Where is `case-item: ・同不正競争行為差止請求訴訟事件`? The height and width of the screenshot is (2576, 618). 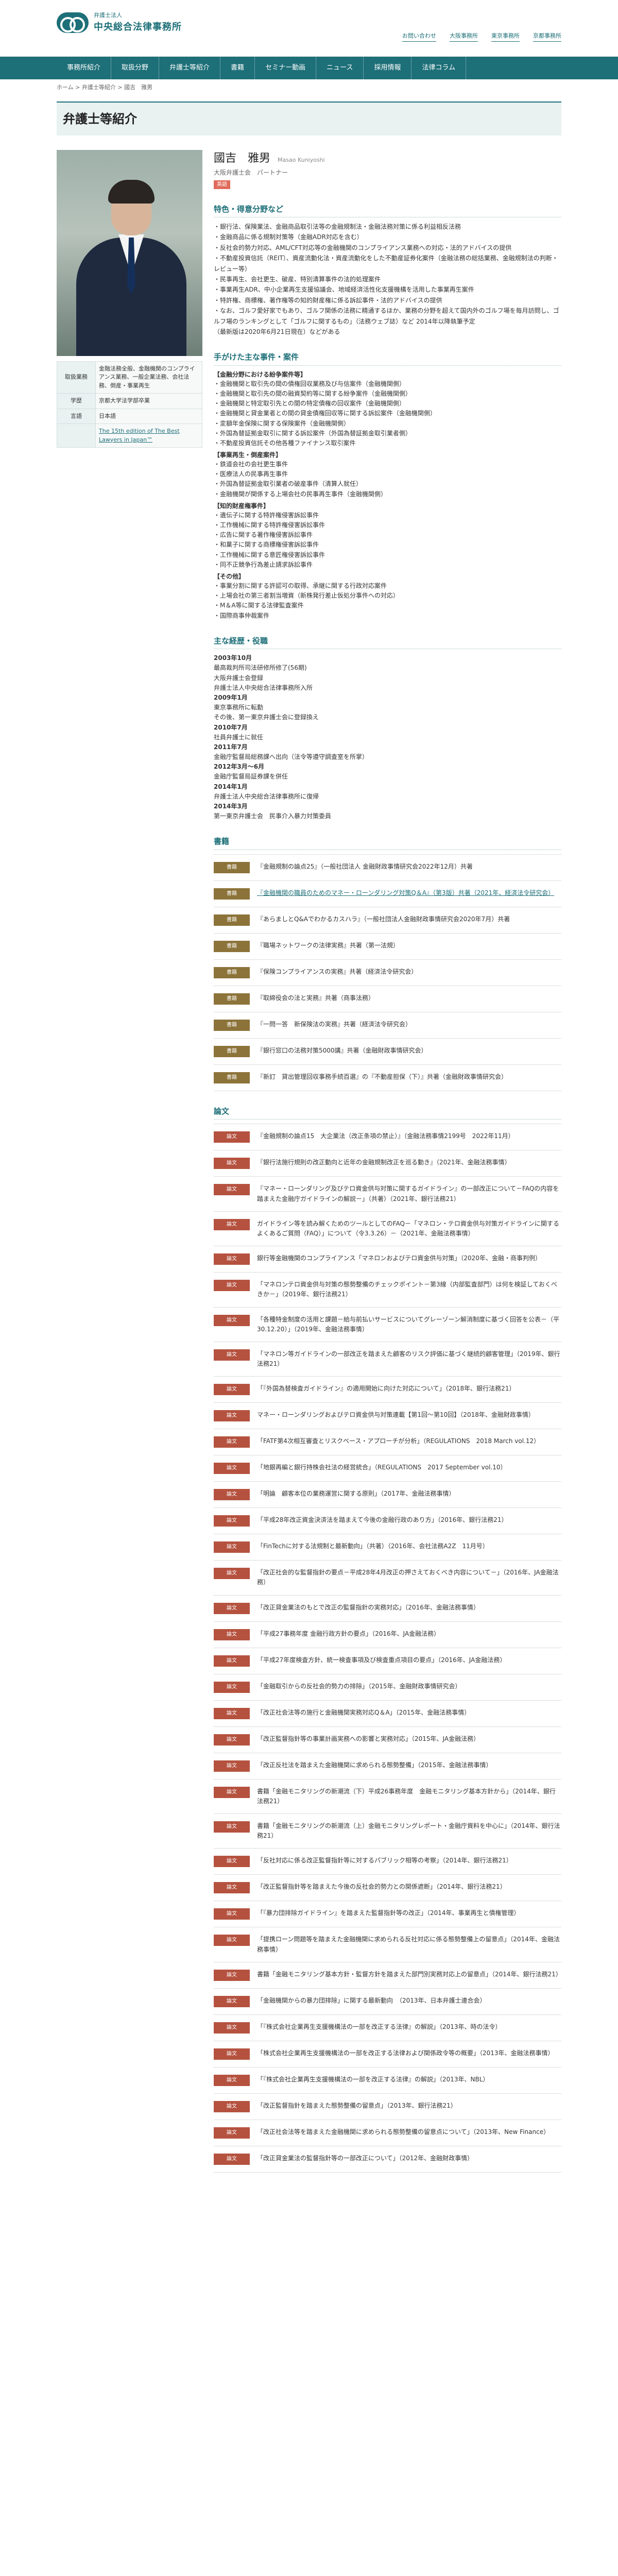 case-item: ・同不正競争行為差止請求訴訟事件 is located at coordinates (263, 564).